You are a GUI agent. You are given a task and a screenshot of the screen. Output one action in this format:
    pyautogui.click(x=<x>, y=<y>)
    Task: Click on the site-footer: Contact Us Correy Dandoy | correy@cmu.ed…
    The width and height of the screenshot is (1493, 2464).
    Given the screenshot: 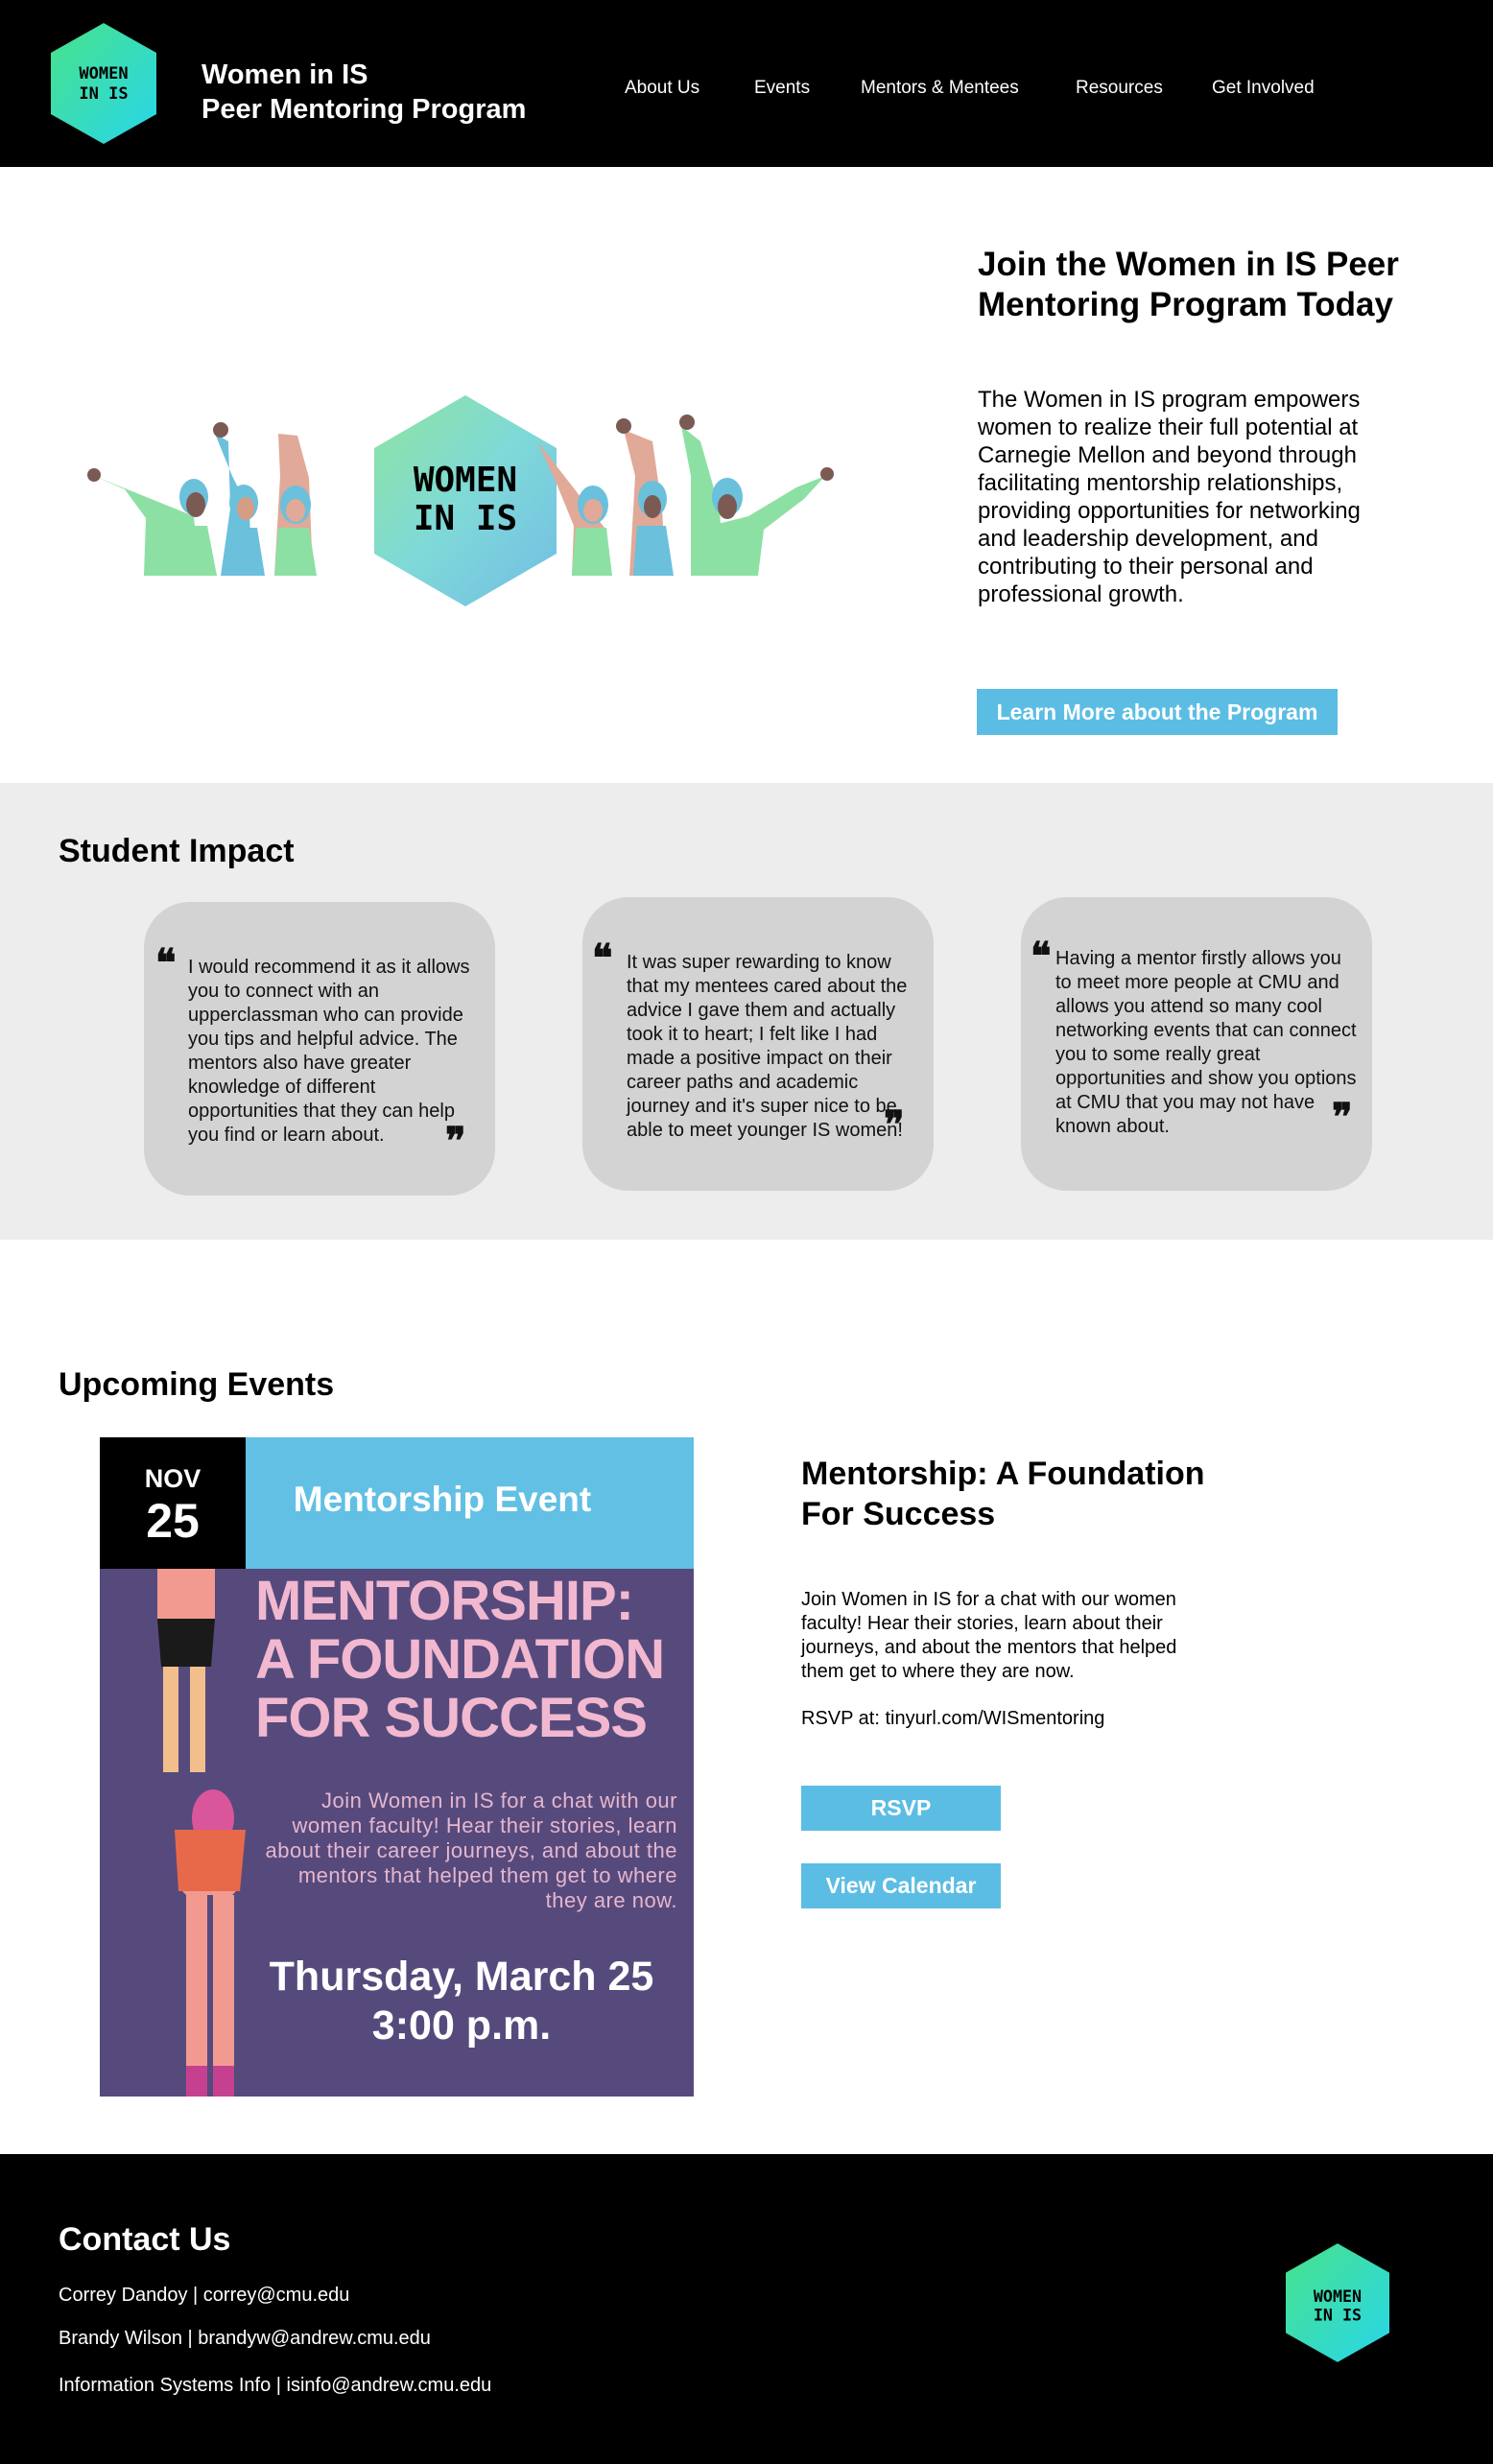 What is the action you would take?
    pyautogui.click(x=746, y=2309)
    